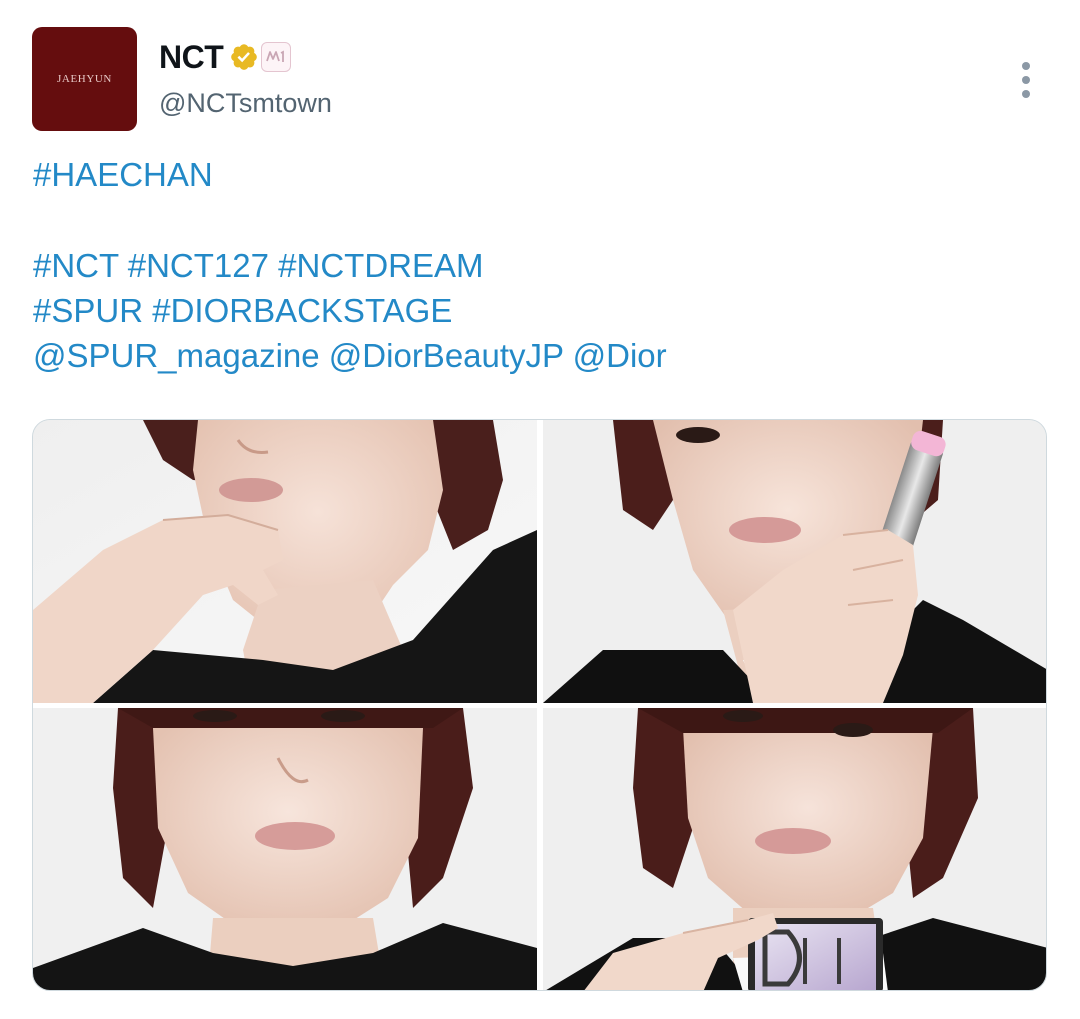 The width and height of the screenshot is (1080, 1019). I want to click on avatar: JAEHYUN, so click(84, 79).